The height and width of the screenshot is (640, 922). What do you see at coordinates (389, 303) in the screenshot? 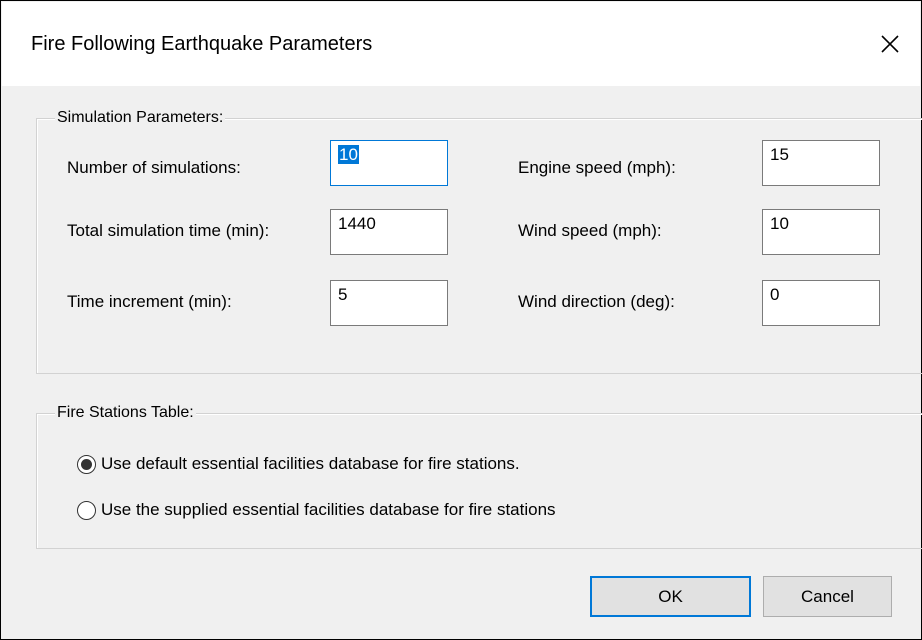
I see `time-increment-input: 5` at bounding box center [389, 303].